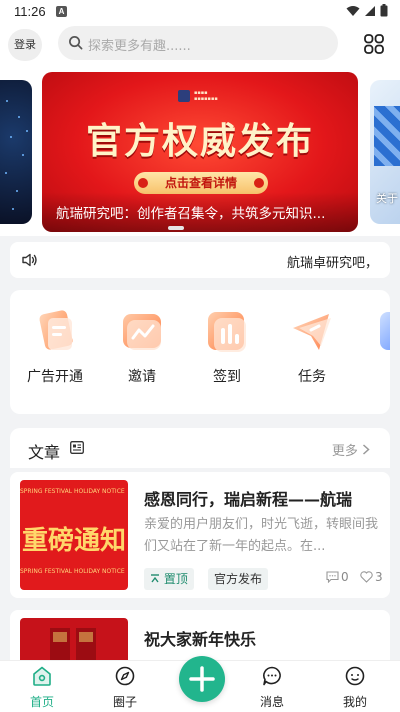 This screenshot has height=712, width=400. I want to click on signal-icon, so click(370, 10).